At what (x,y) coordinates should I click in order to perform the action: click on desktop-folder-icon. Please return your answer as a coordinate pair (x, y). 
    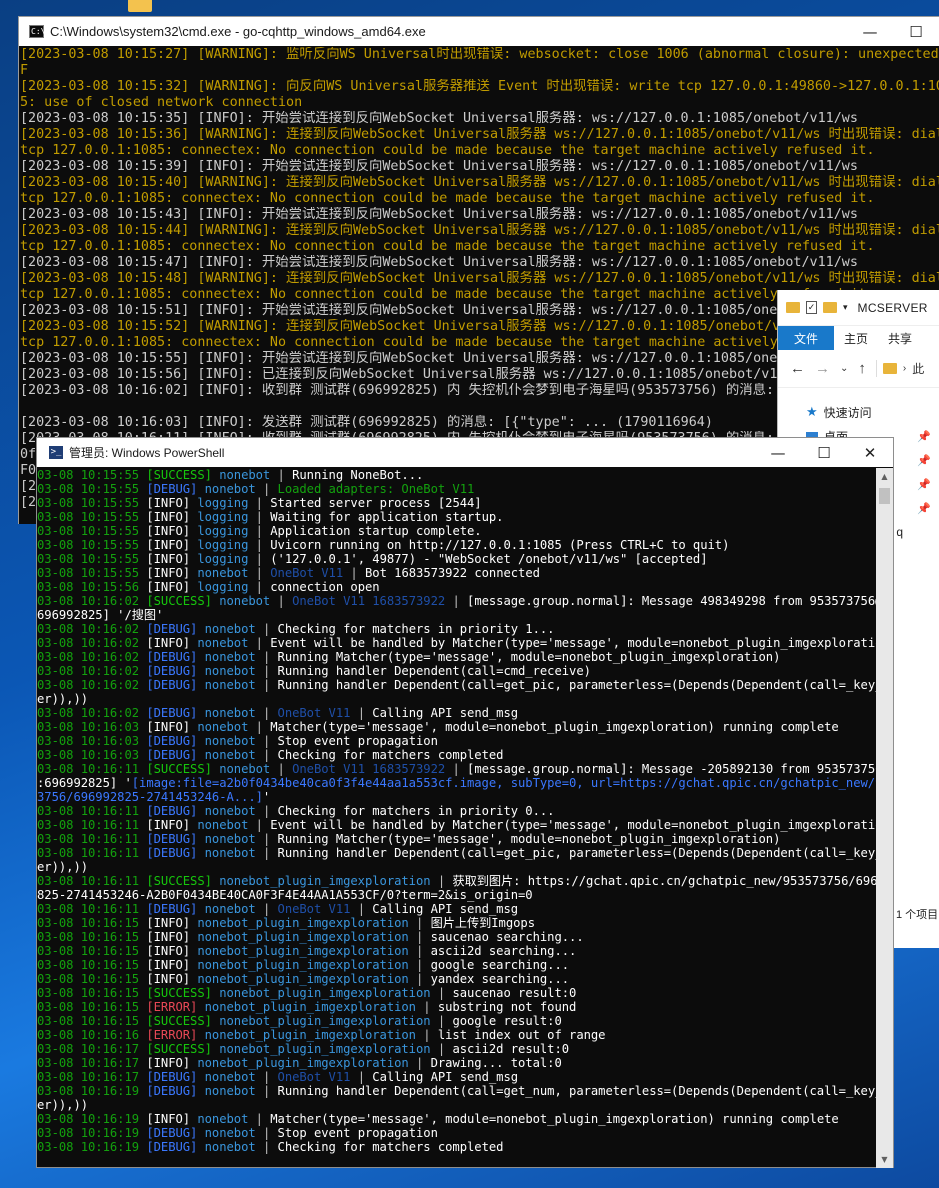
    Looking at the image, I should click on (140, 6).